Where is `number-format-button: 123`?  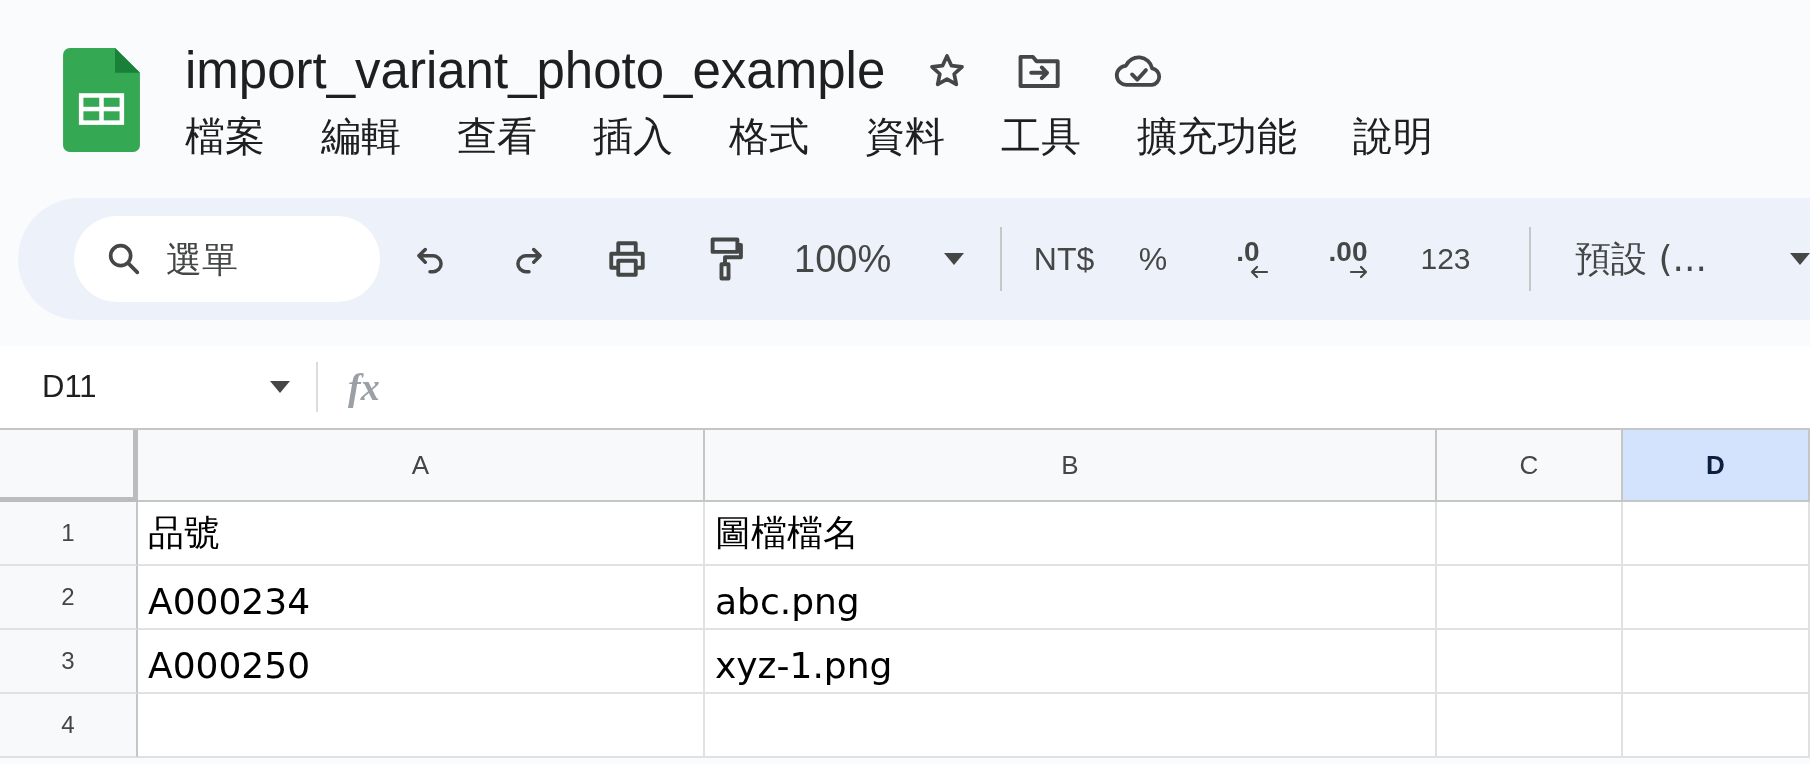
number-format-button: 123 is located at coordinates (1445, 259).